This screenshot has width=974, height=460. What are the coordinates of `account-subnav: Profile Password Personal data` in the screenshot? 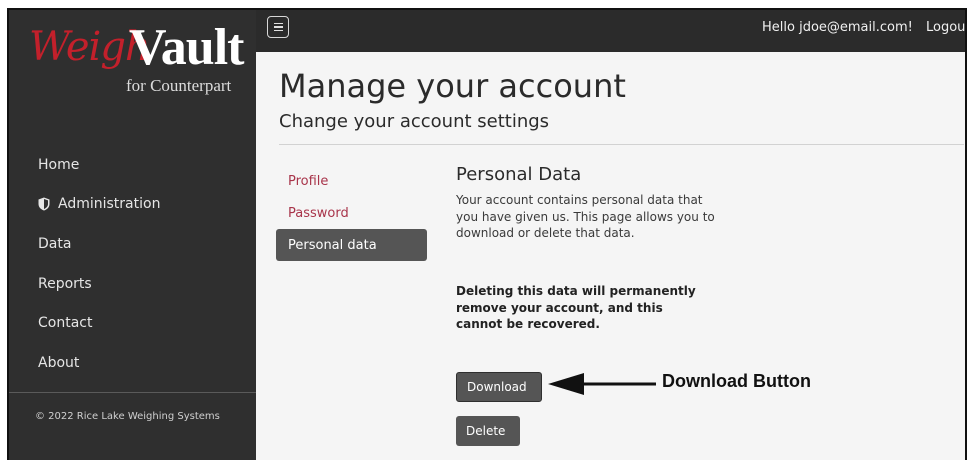 It's located at (351, 213).